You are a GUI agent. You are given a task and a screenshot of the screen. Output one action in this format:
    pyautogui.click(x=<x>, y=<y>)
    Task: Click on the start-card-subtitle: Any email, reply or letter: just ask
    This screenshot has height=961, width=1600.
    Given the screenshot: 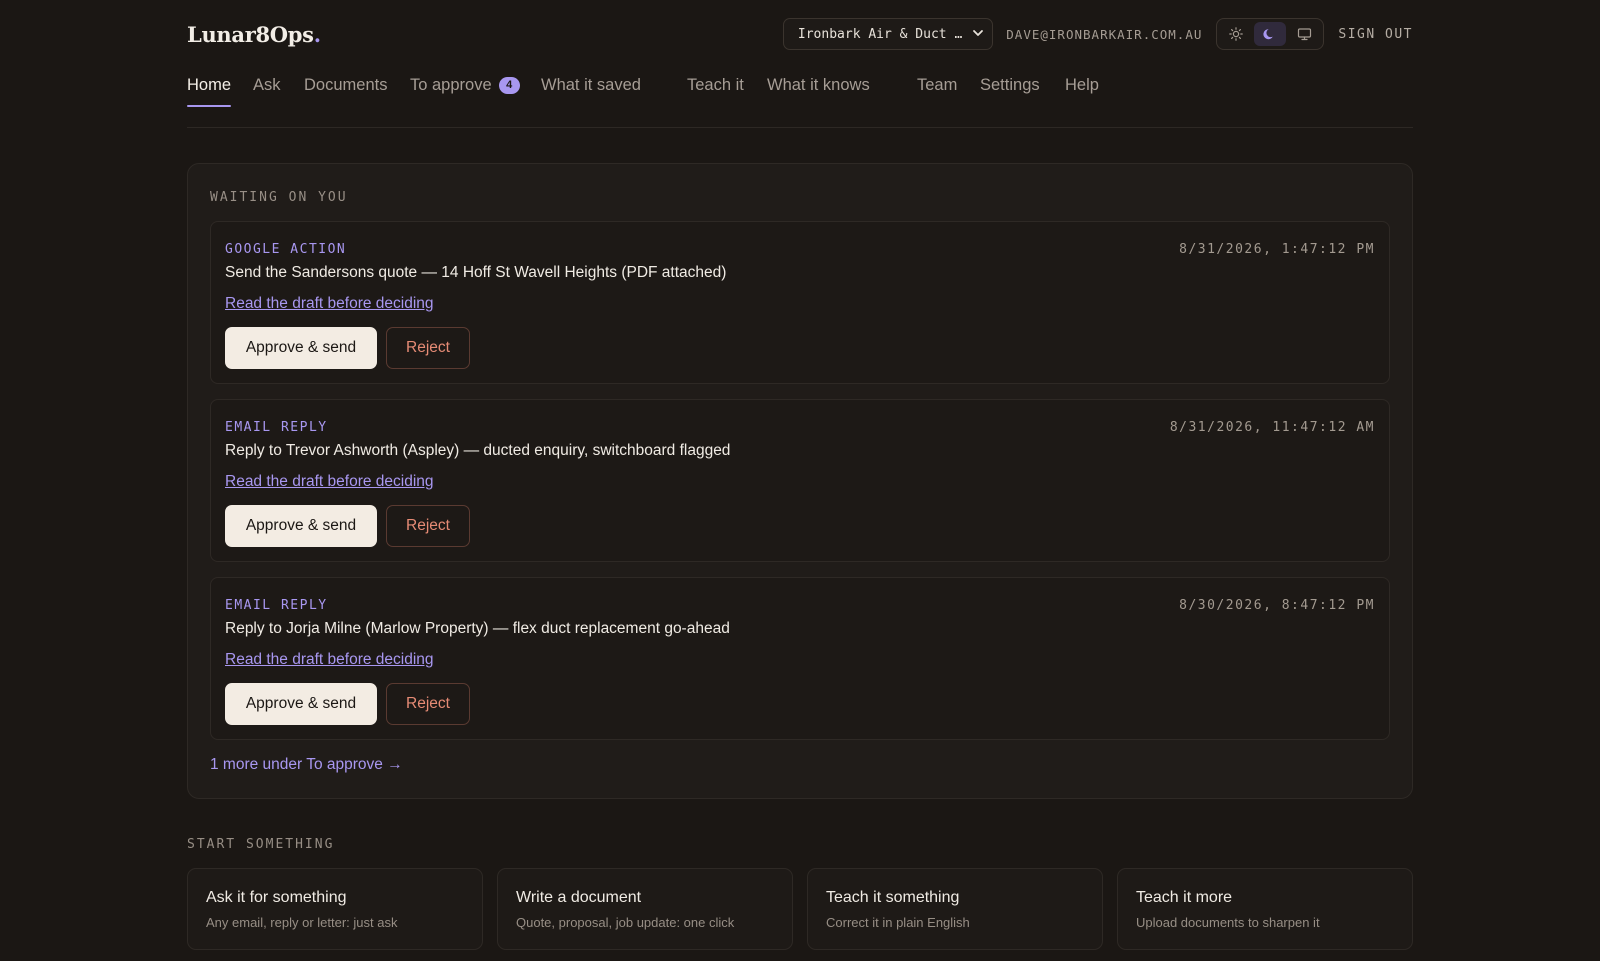 What is the action you would take?
    pyautogui.click(x=302, y=922)
    